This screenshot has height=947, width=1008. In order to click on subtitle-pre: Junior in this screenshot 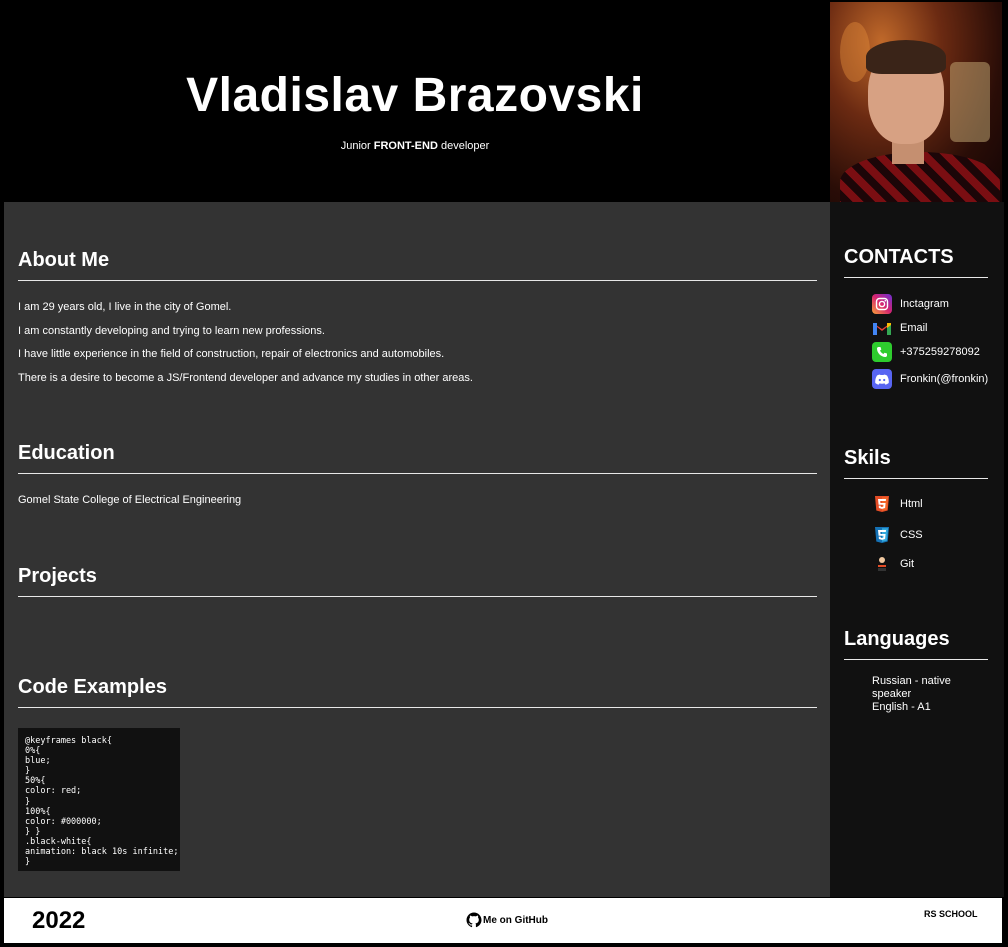, I will do `click(357, 146)`.